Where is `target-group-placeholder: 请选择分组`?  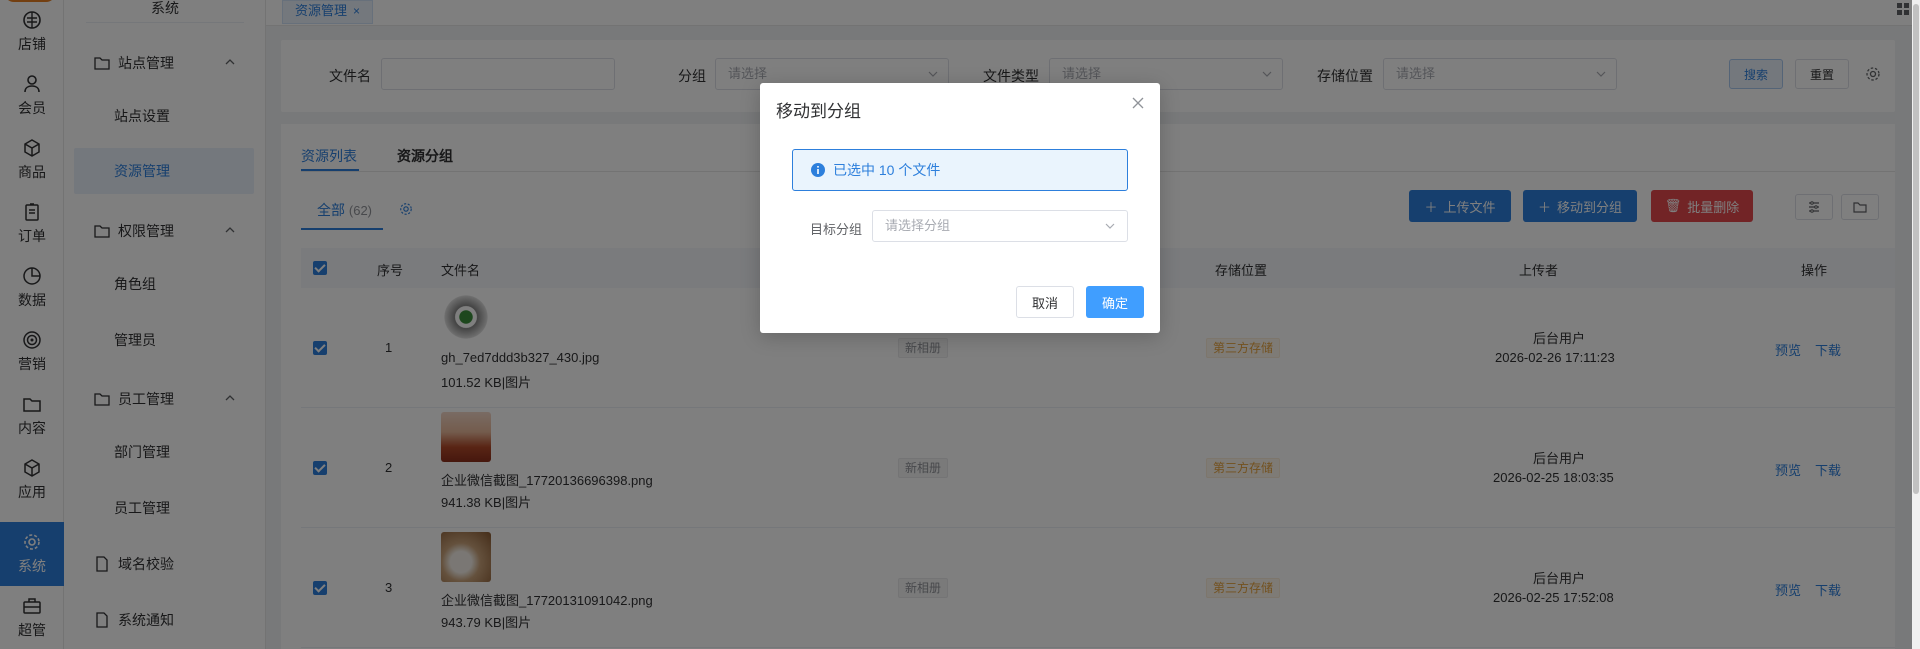
target-group-placeholder: 请选择分组 is located at coordinates (918, 225).